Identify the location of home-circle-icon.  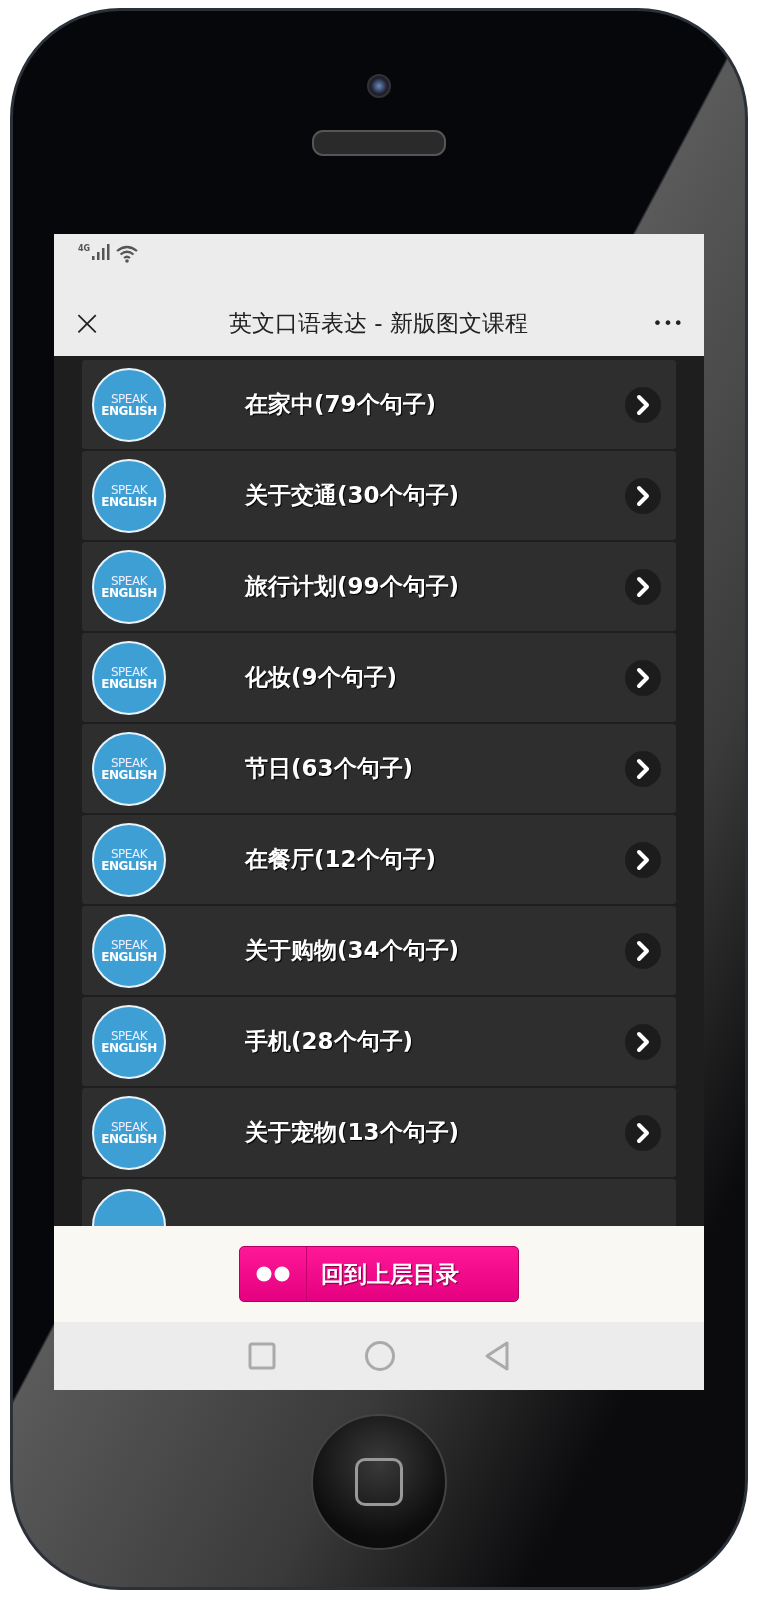
(380, 1356).